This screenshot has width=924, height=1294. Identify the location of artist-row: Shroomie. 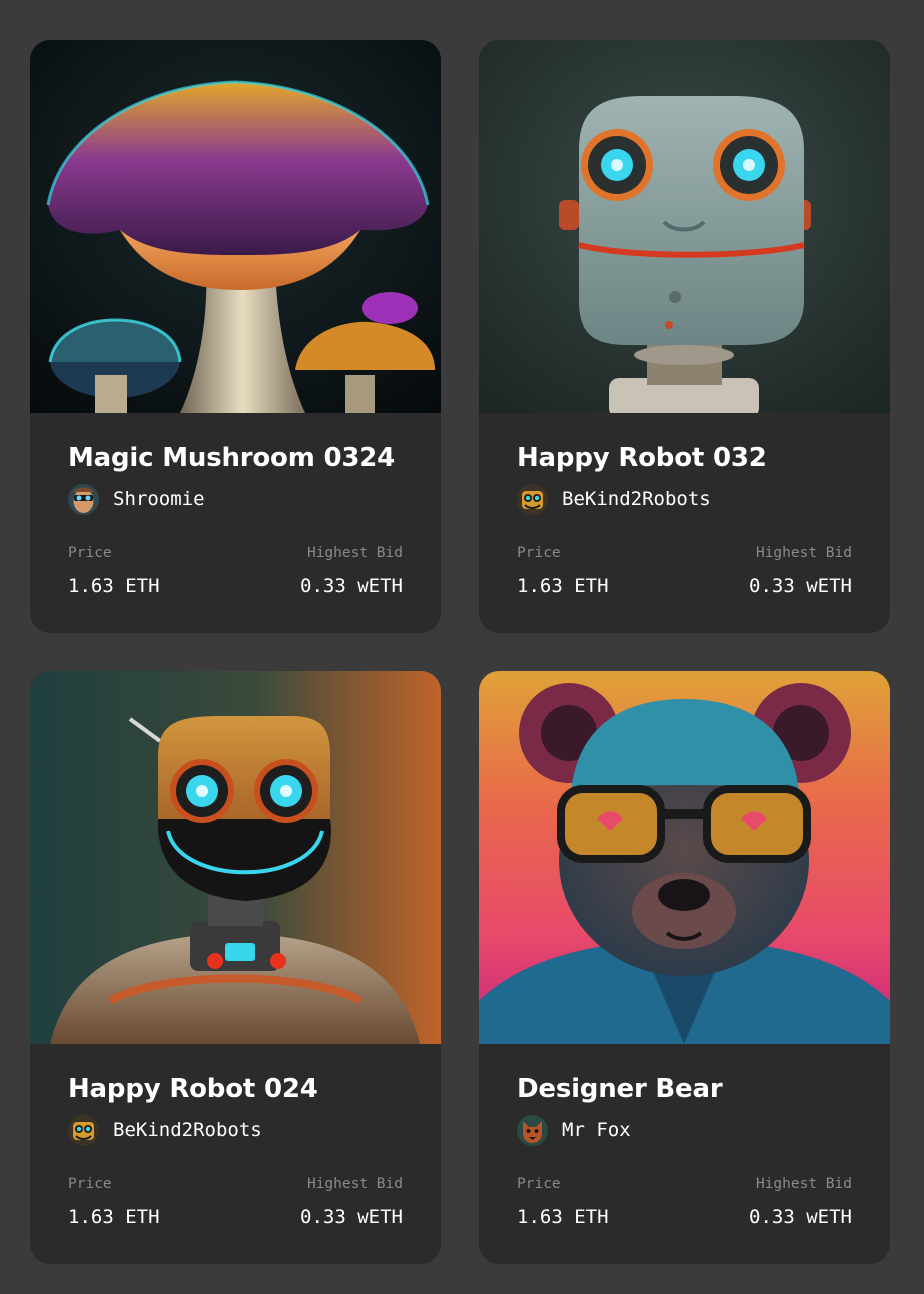
(136, 499).